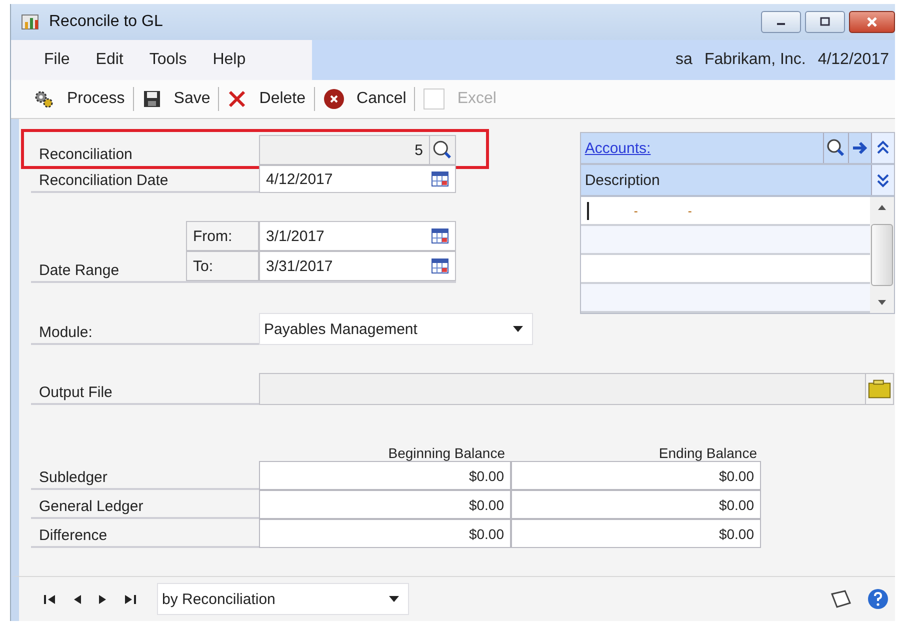  I want to click on sort-dropdown: by Reconciliation, so click(283, 599).